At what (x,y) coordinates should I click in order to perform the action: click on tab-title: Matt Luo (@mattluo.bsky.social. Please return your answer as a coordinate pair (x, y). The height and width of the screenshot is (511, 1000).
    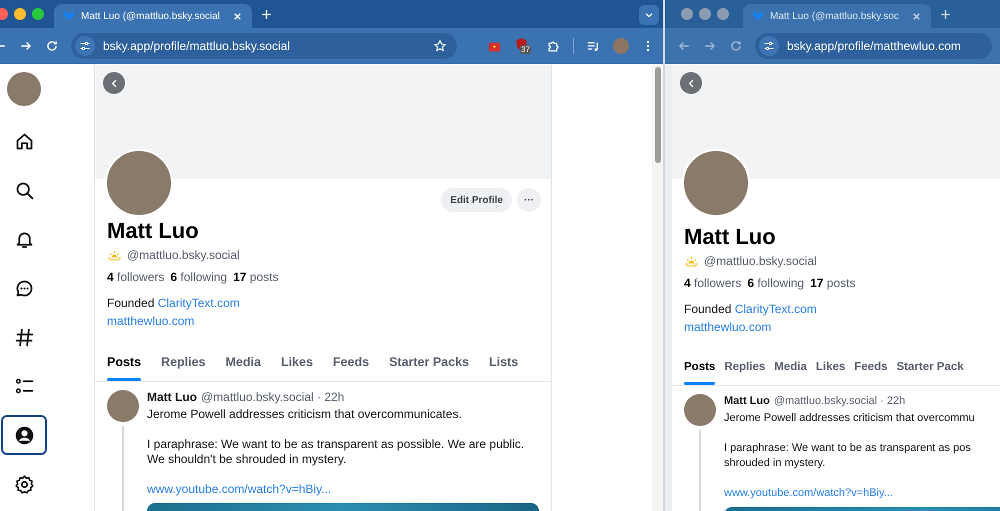
    Looking at the image, I should click on (150, 17).